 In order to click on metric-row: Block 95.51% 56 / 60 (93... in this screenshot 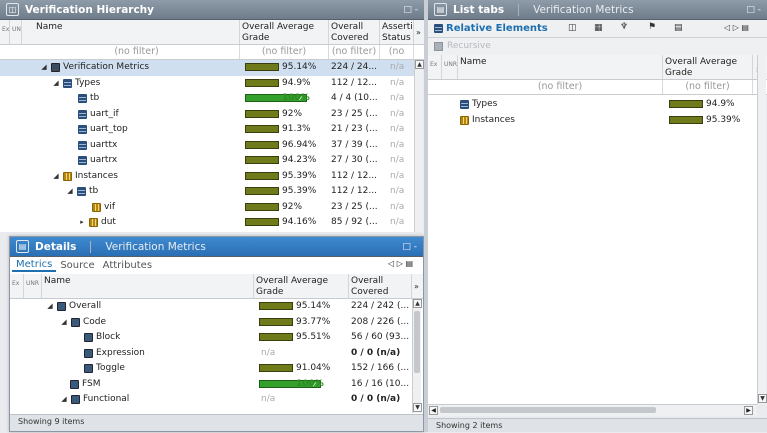, I will do `click(210, 338)`.